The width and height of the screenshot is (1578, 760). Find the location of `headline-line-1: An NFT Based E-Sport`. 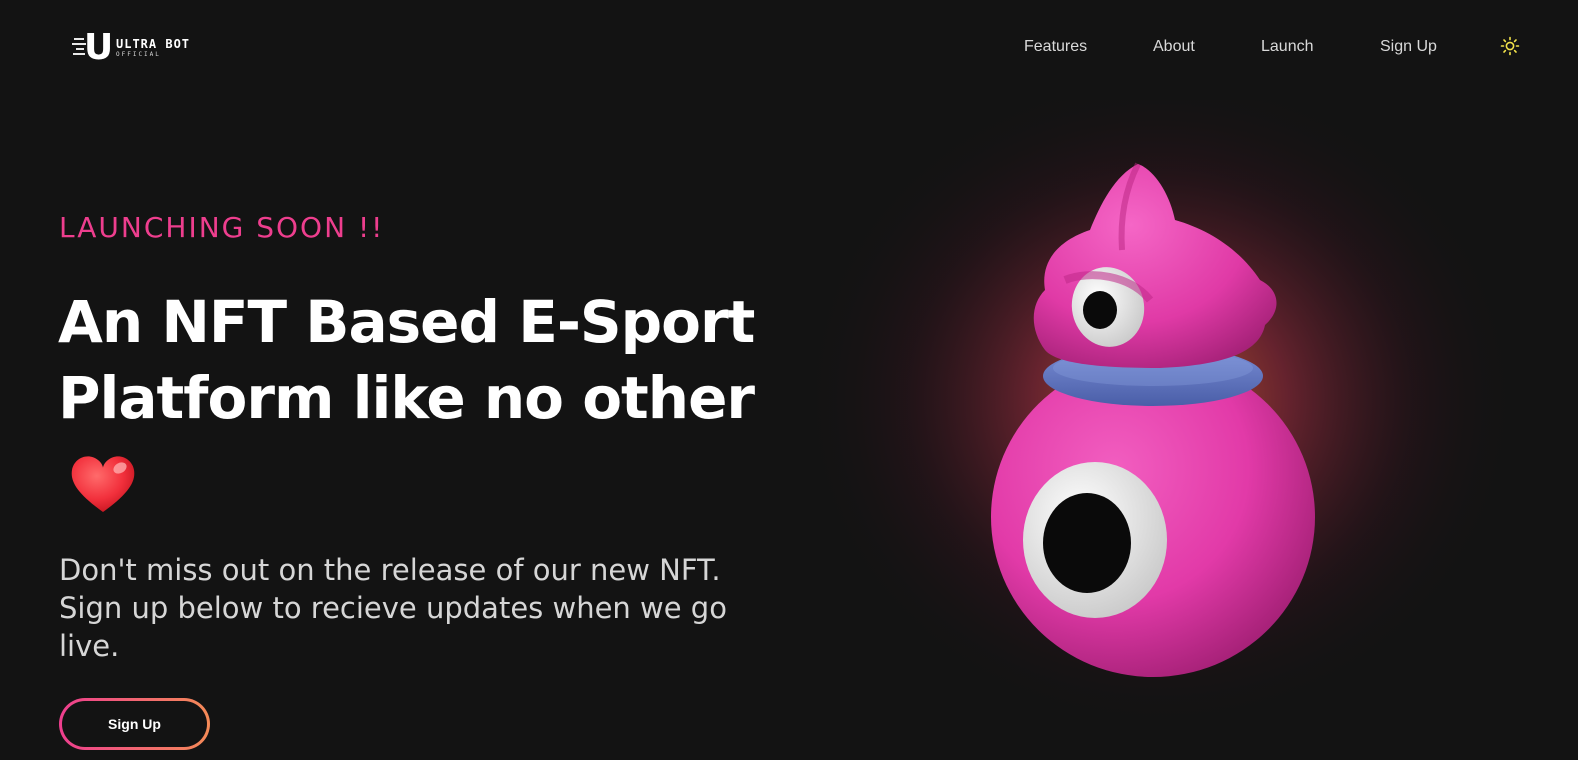

headline-line-1: An NFT Based E-Sport is located at coordinates (406, 322).